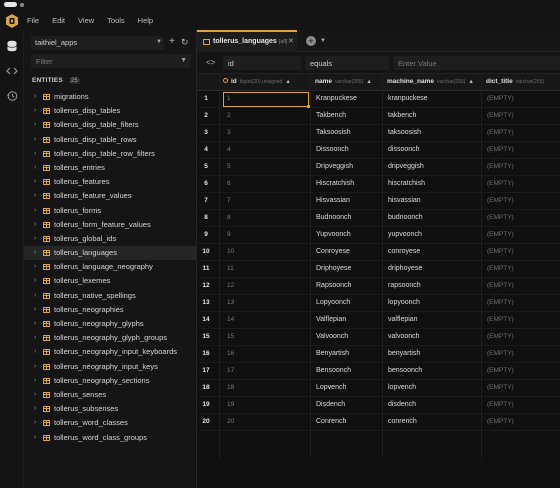  What do you see at coordinates (110, 438) in the screenshot?
I see `sidebar-item-tollerus-word-class-groups: › tollerus_word_class_groups` at bounding box center [110, 438].